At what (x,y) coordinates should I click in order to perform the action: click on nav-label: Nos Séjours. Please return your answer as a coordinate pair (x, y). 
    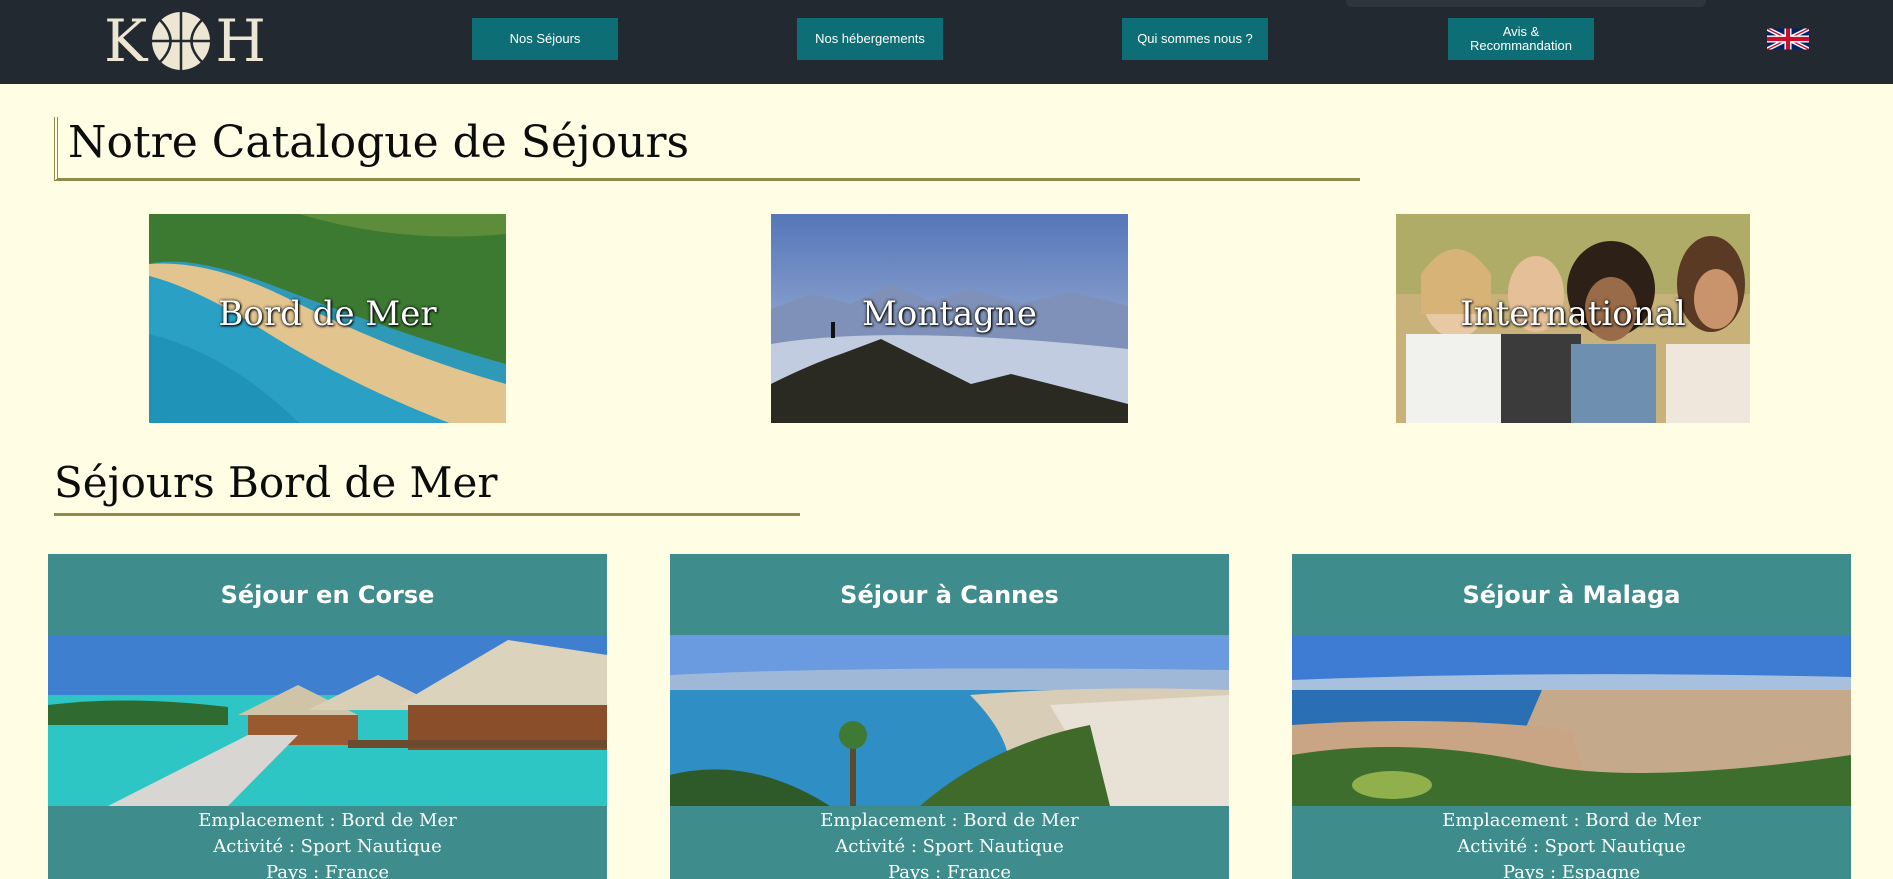
    Looking at the image, I should click on (545, 38).